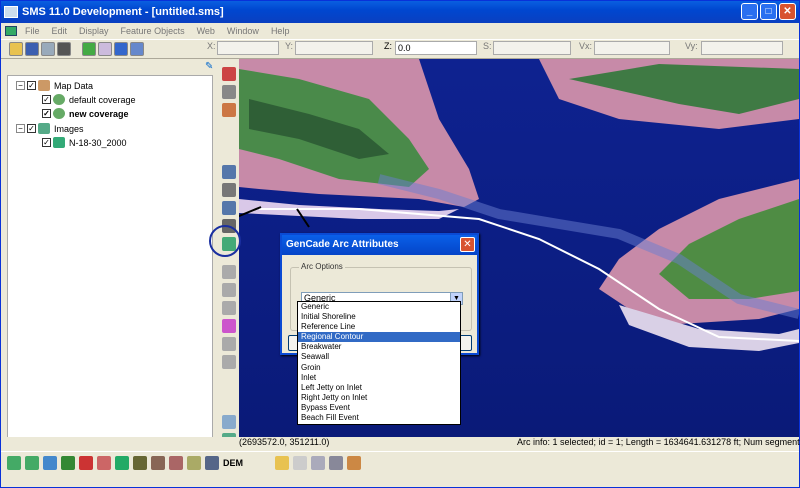  What do you see at coordinates (209, 66) in the screenshot?
I see `pin-icon: ✎` at bounding box center [209, 66].